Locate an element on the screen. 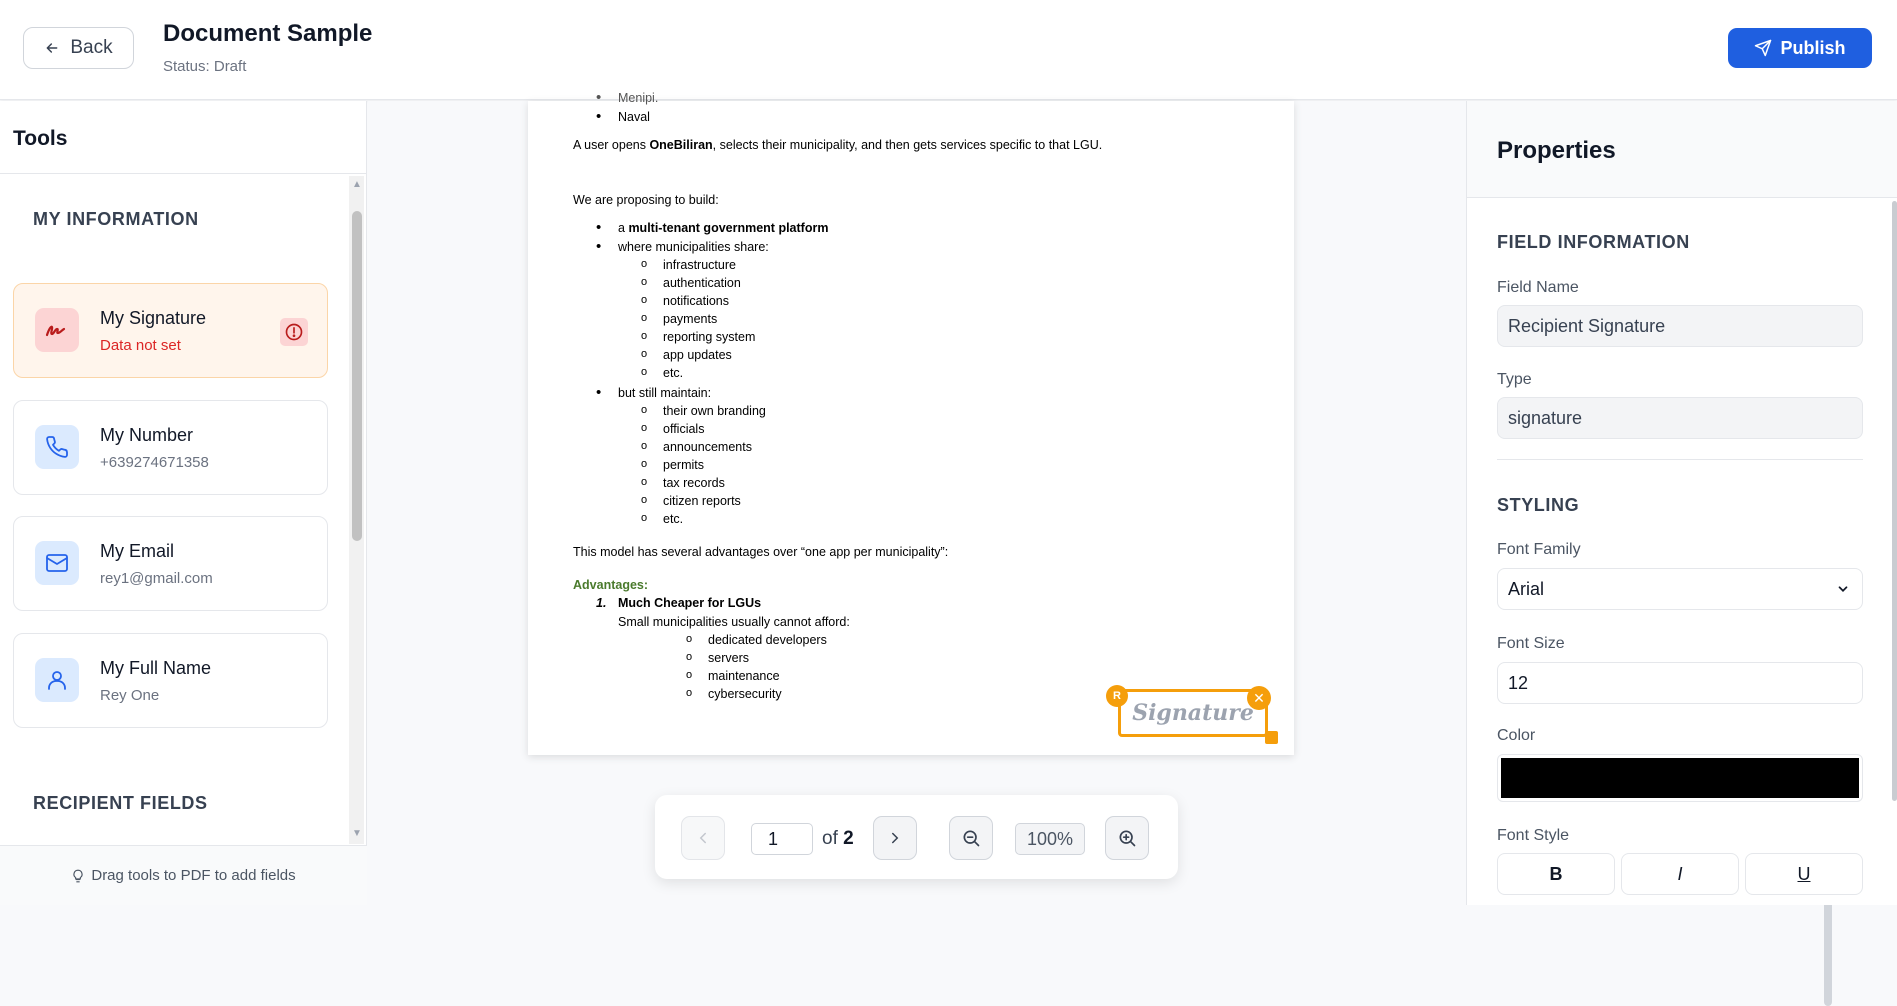  back-label: Back is located at coordinates (91, 47).